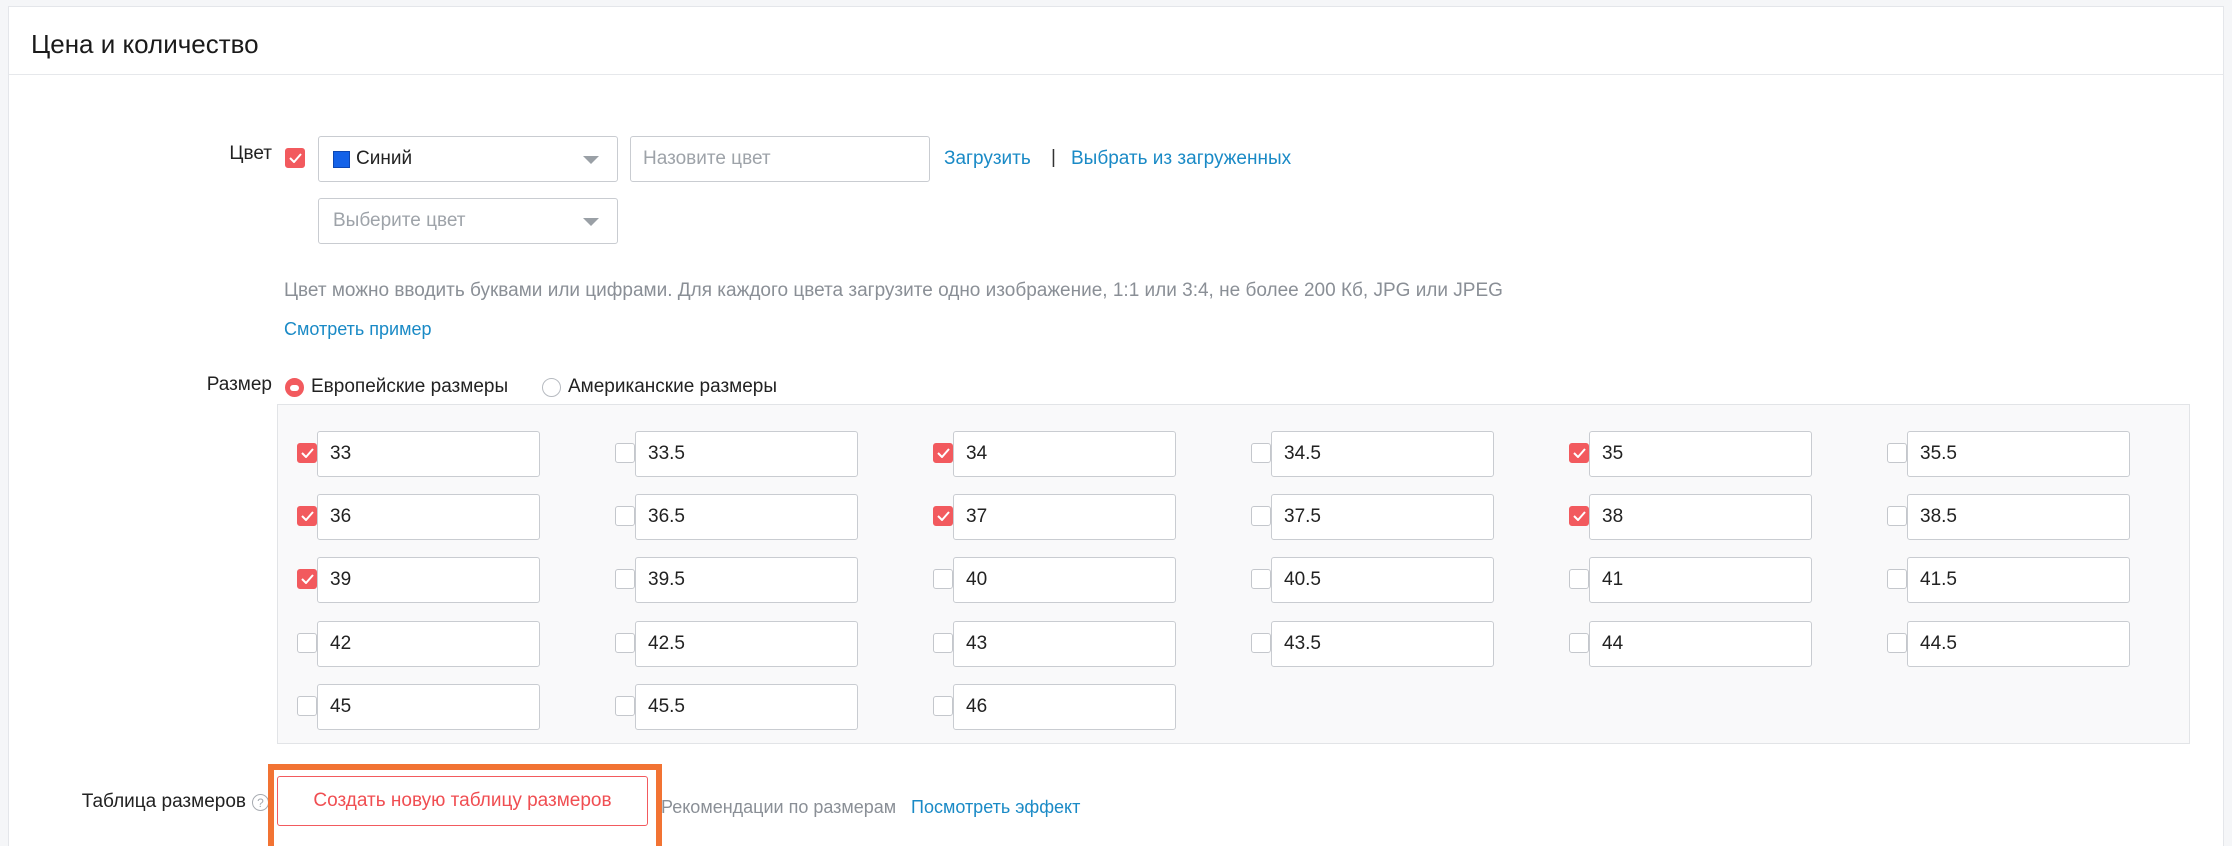 This screenshot has height=846, width=2232. I want to click on european-sizes-label: Европейские размеры, so click(409, 387).